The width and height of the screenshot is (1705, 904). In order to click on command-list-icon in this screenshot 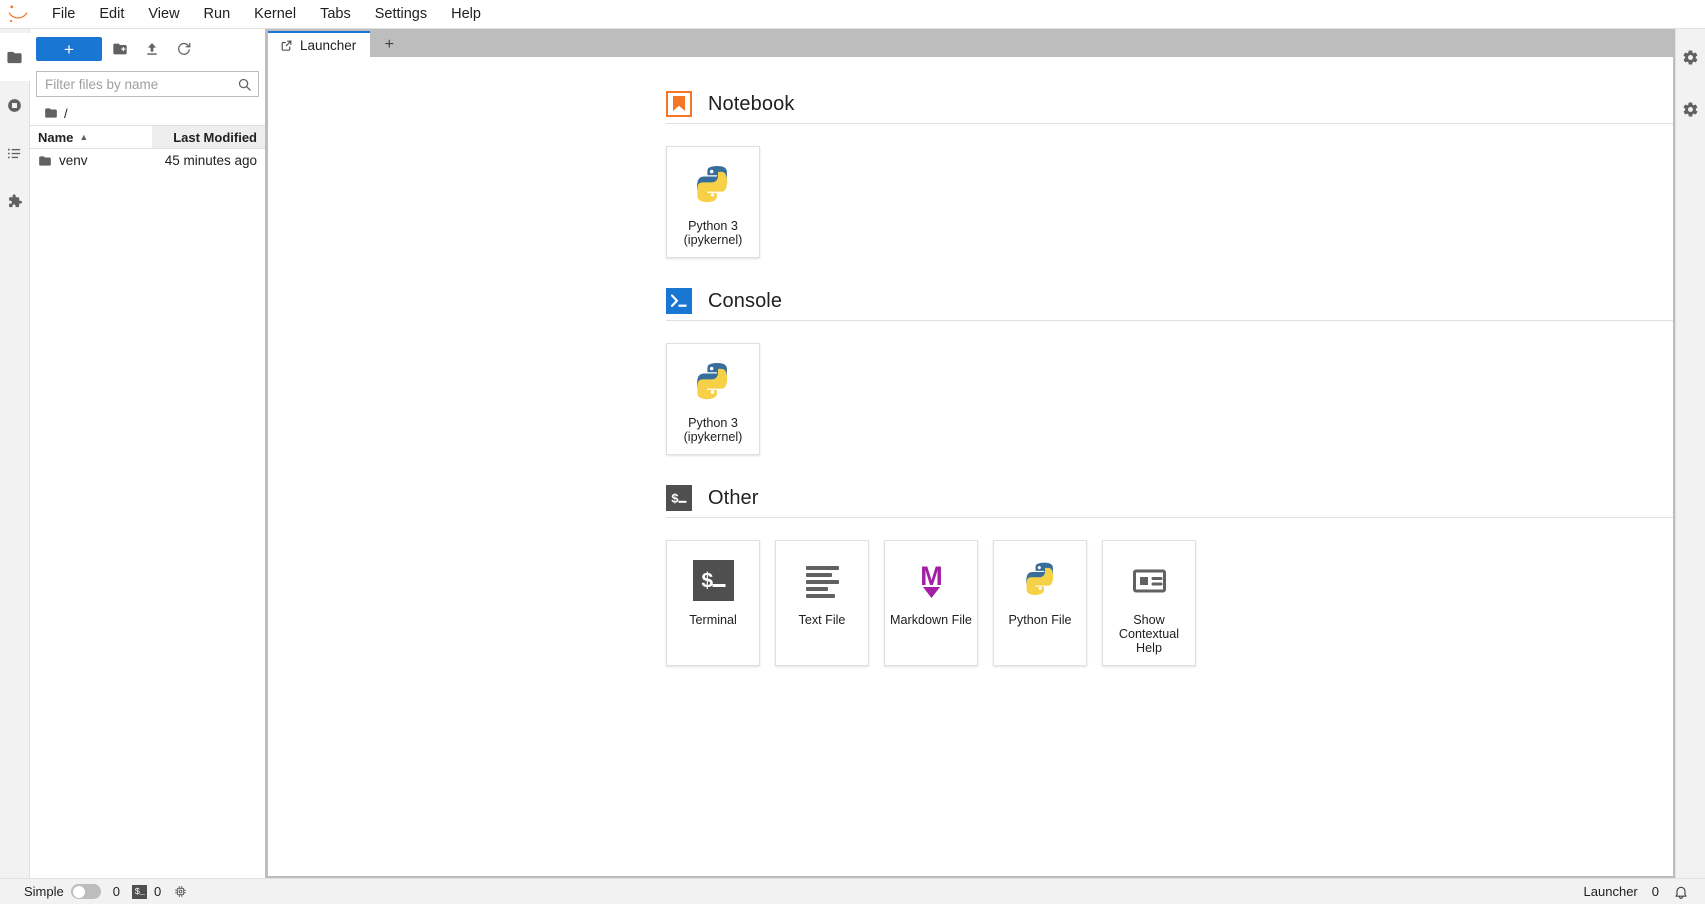, I will do `click(14, 153)`.